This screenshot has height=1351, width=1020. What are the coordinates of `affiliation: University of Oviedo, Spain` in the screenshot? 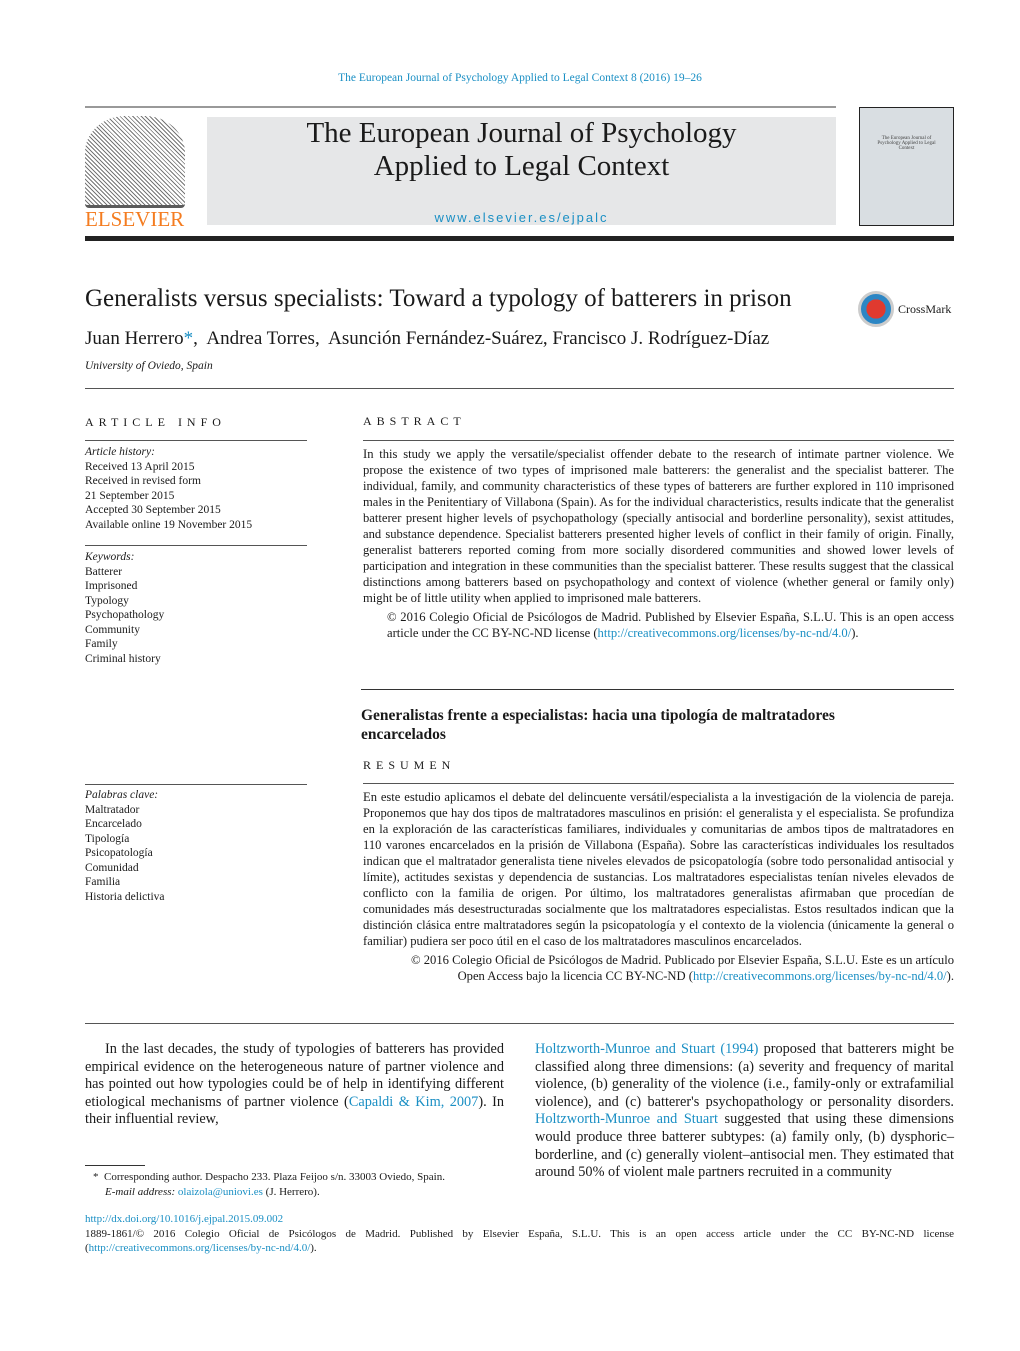 It's located at (149, 366).